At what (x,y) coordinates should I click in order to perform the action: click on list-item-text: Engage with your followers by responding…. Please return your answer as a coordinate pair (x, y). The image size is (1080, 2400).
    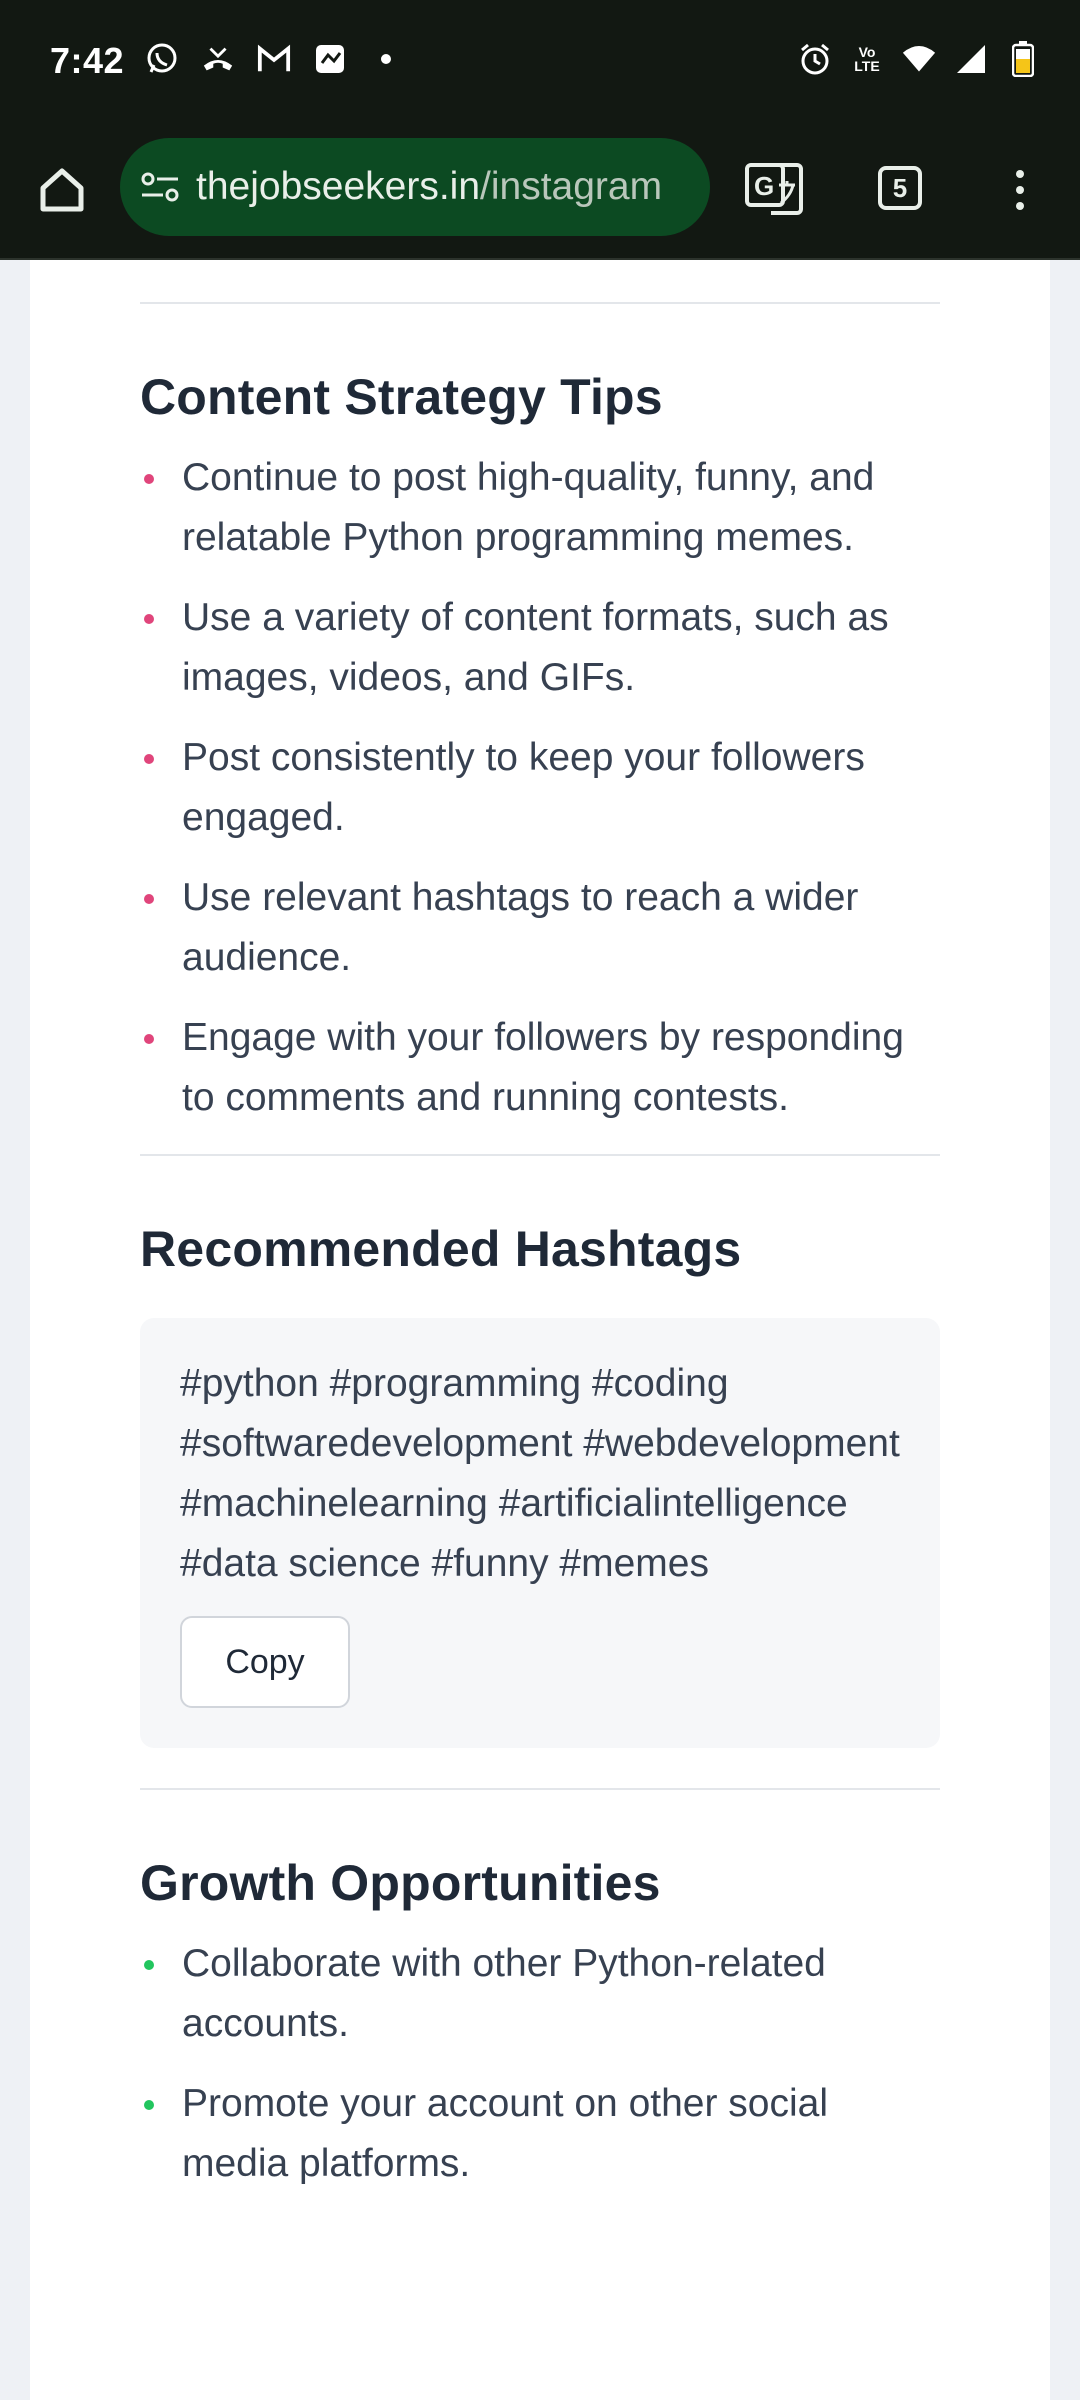
    Looking at the image, I should click on (543, 1067).